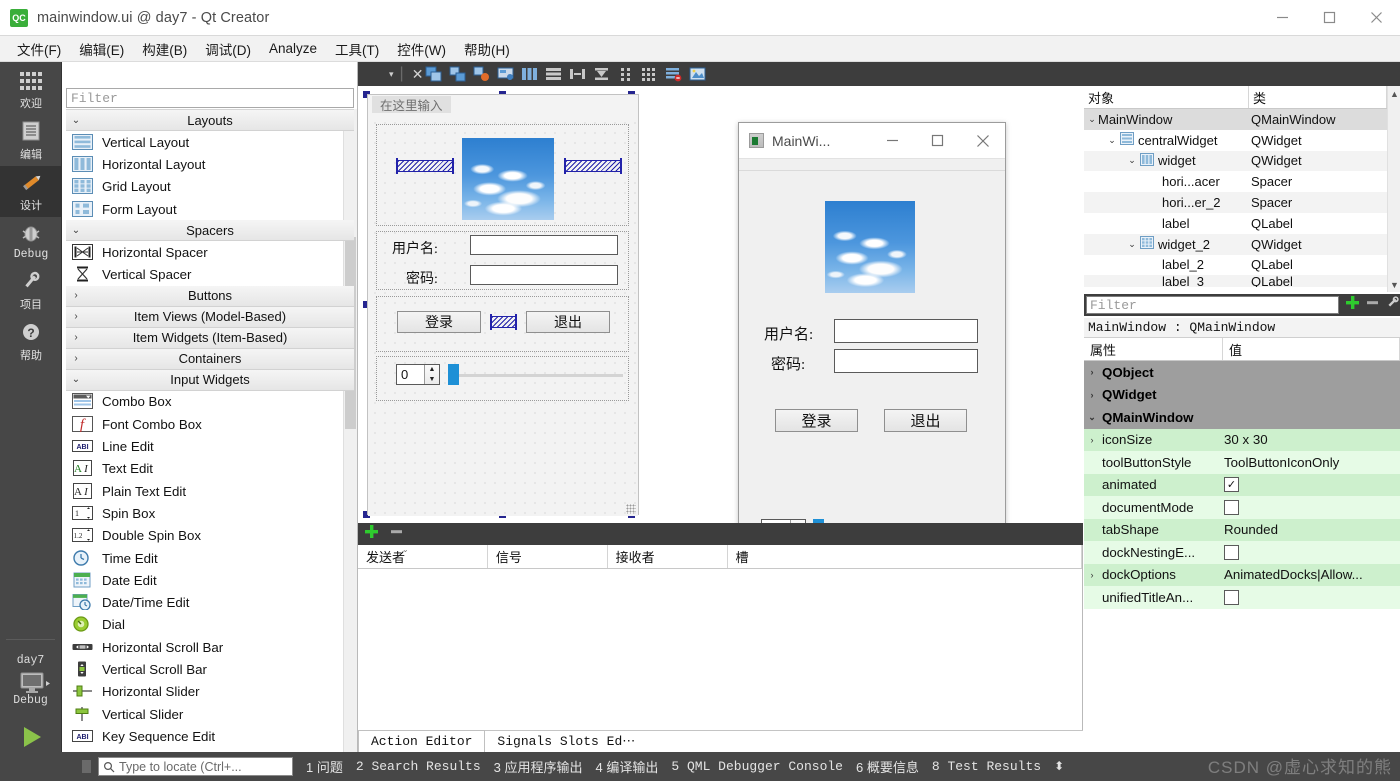 The image size is (1400, 781). Describe the element at coordinates (210, 120) in the screenshot. I see `widget-group-layouts: ⌄ Layouts` at that location.